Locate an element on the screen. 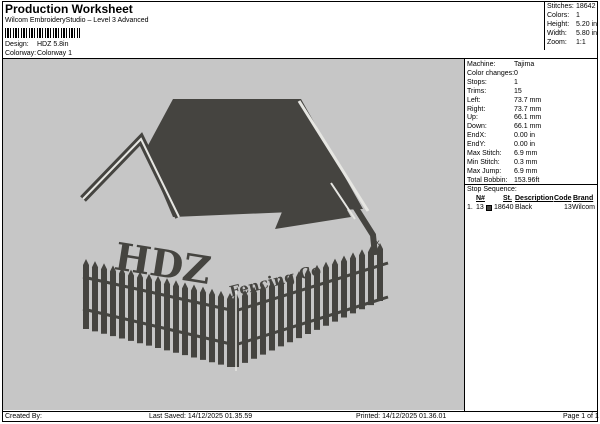  header-code: Code is located at coordinates (563, 198).